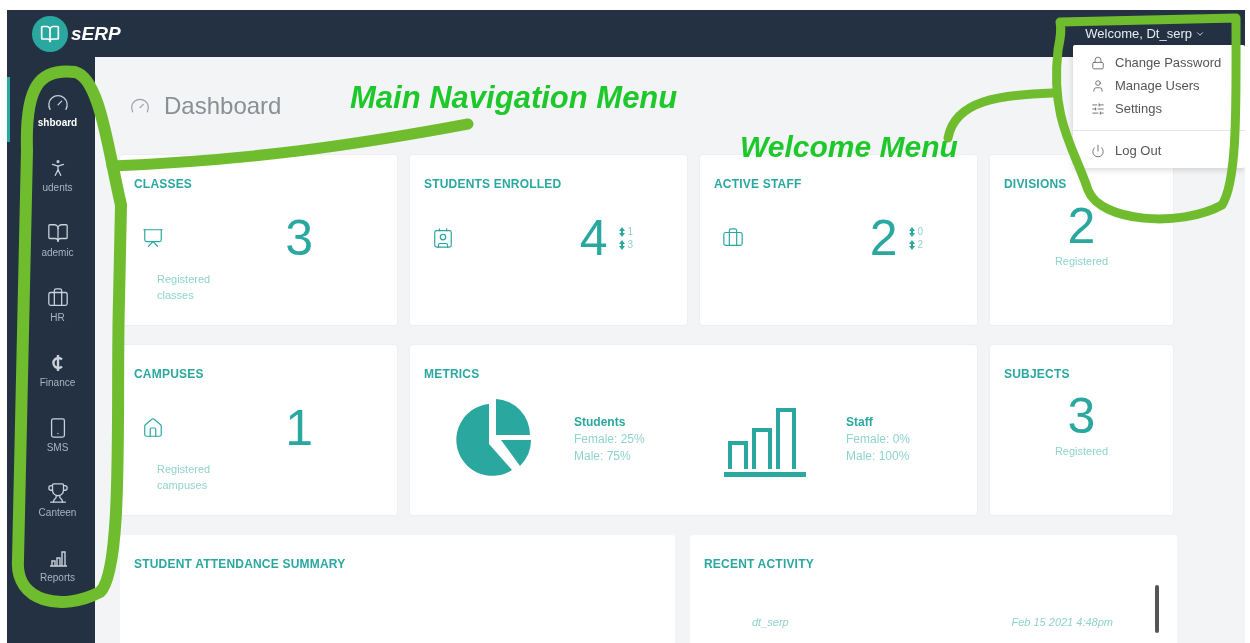  What do you see at coordinates (494, 439) in the screenshot?
I see `pie-chart-icon` at bounding box center [494, 439].